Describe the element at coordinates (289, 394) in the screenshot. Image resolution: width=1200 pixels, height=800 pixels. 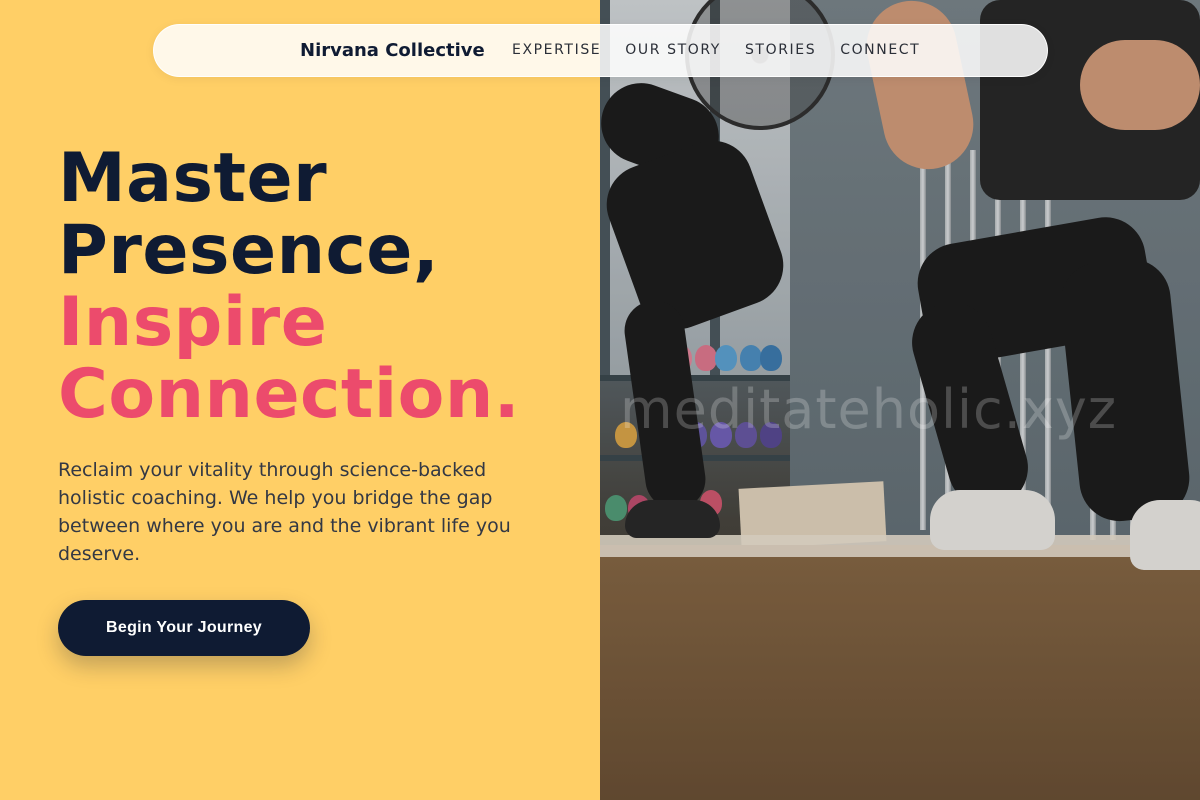
I see `headline-accent-2: Connection.` at that location.